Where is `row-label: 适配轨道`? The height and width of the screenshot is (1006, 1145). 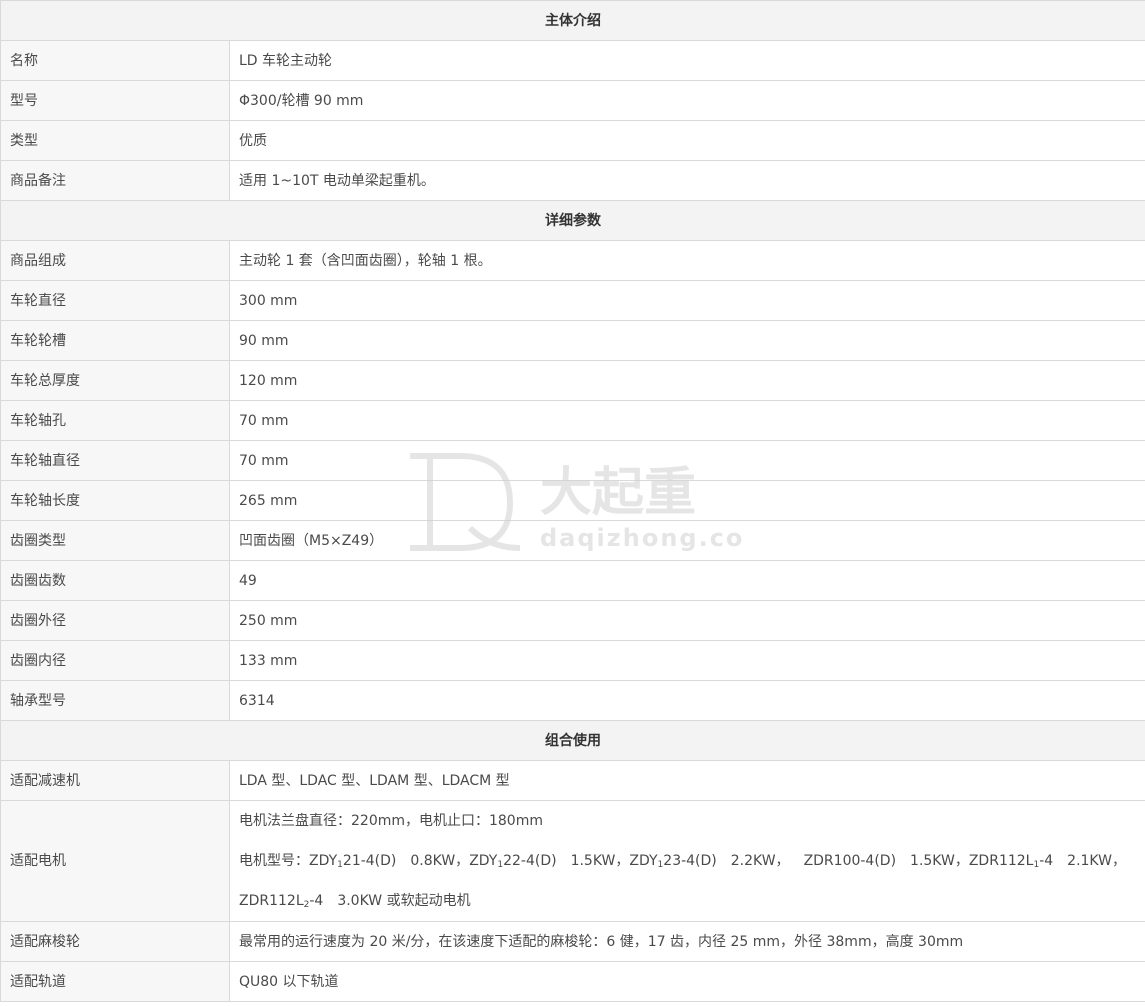
row-label: 适配轨道 is located at coordinates (115, 981).